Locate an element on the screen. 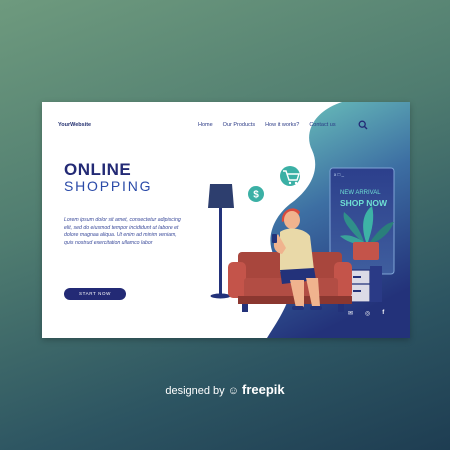 This screenshot has width=450, height=450. window-controls: x □ _ is located at coordinates (339, 174).